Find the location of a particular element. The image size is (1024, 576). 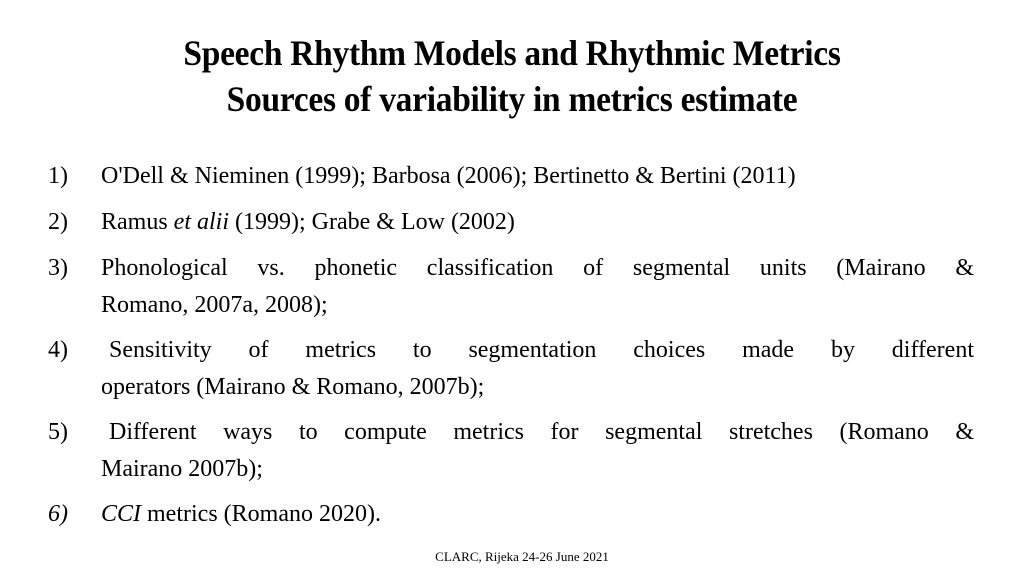

item-text-line: Mairano 2007b); is located at coordinates (182, 469).